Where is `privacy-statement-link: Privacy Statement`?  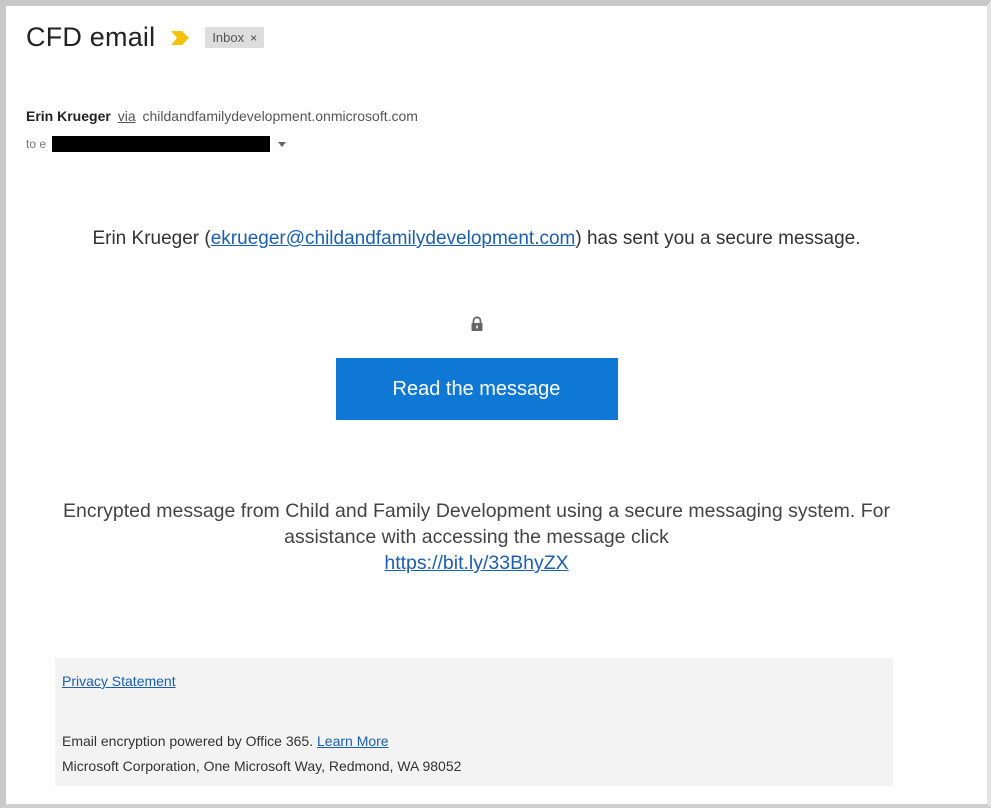 privacy-statement-link: Privacy Statement is located at coordinates (119, 681).